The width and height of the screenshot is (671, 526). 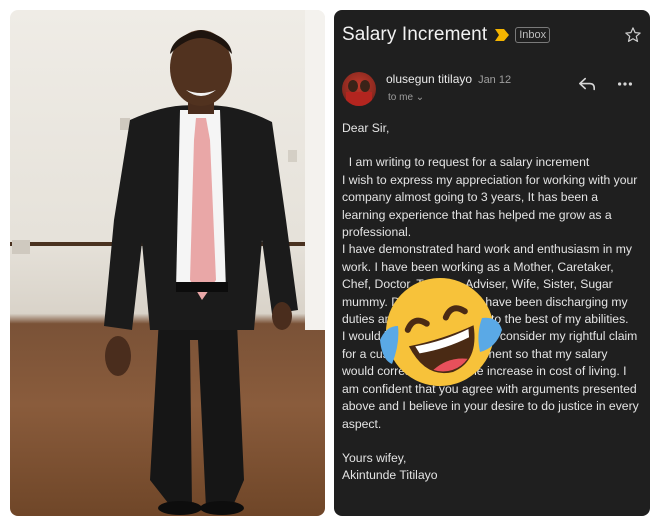 I want to click on inbox-label-badge: Inbox, so click(x=533, y=35).